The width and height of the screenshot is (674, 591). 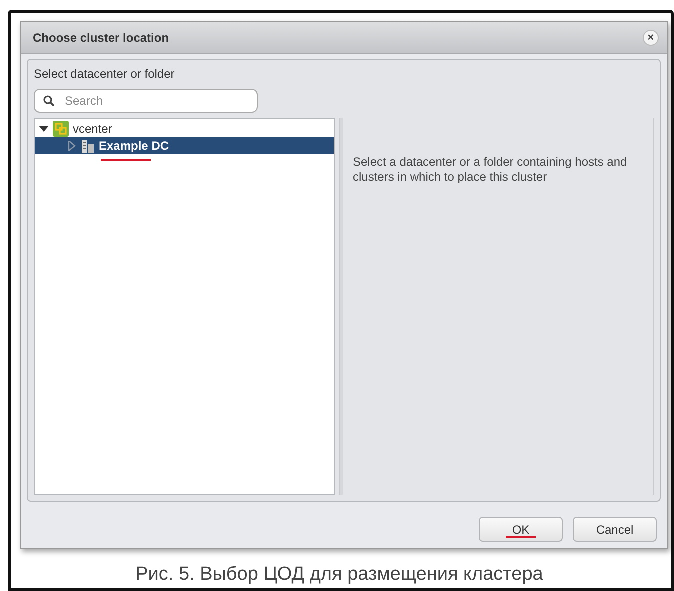 I want to click on close-button: ×, so click(x=651, y=38).